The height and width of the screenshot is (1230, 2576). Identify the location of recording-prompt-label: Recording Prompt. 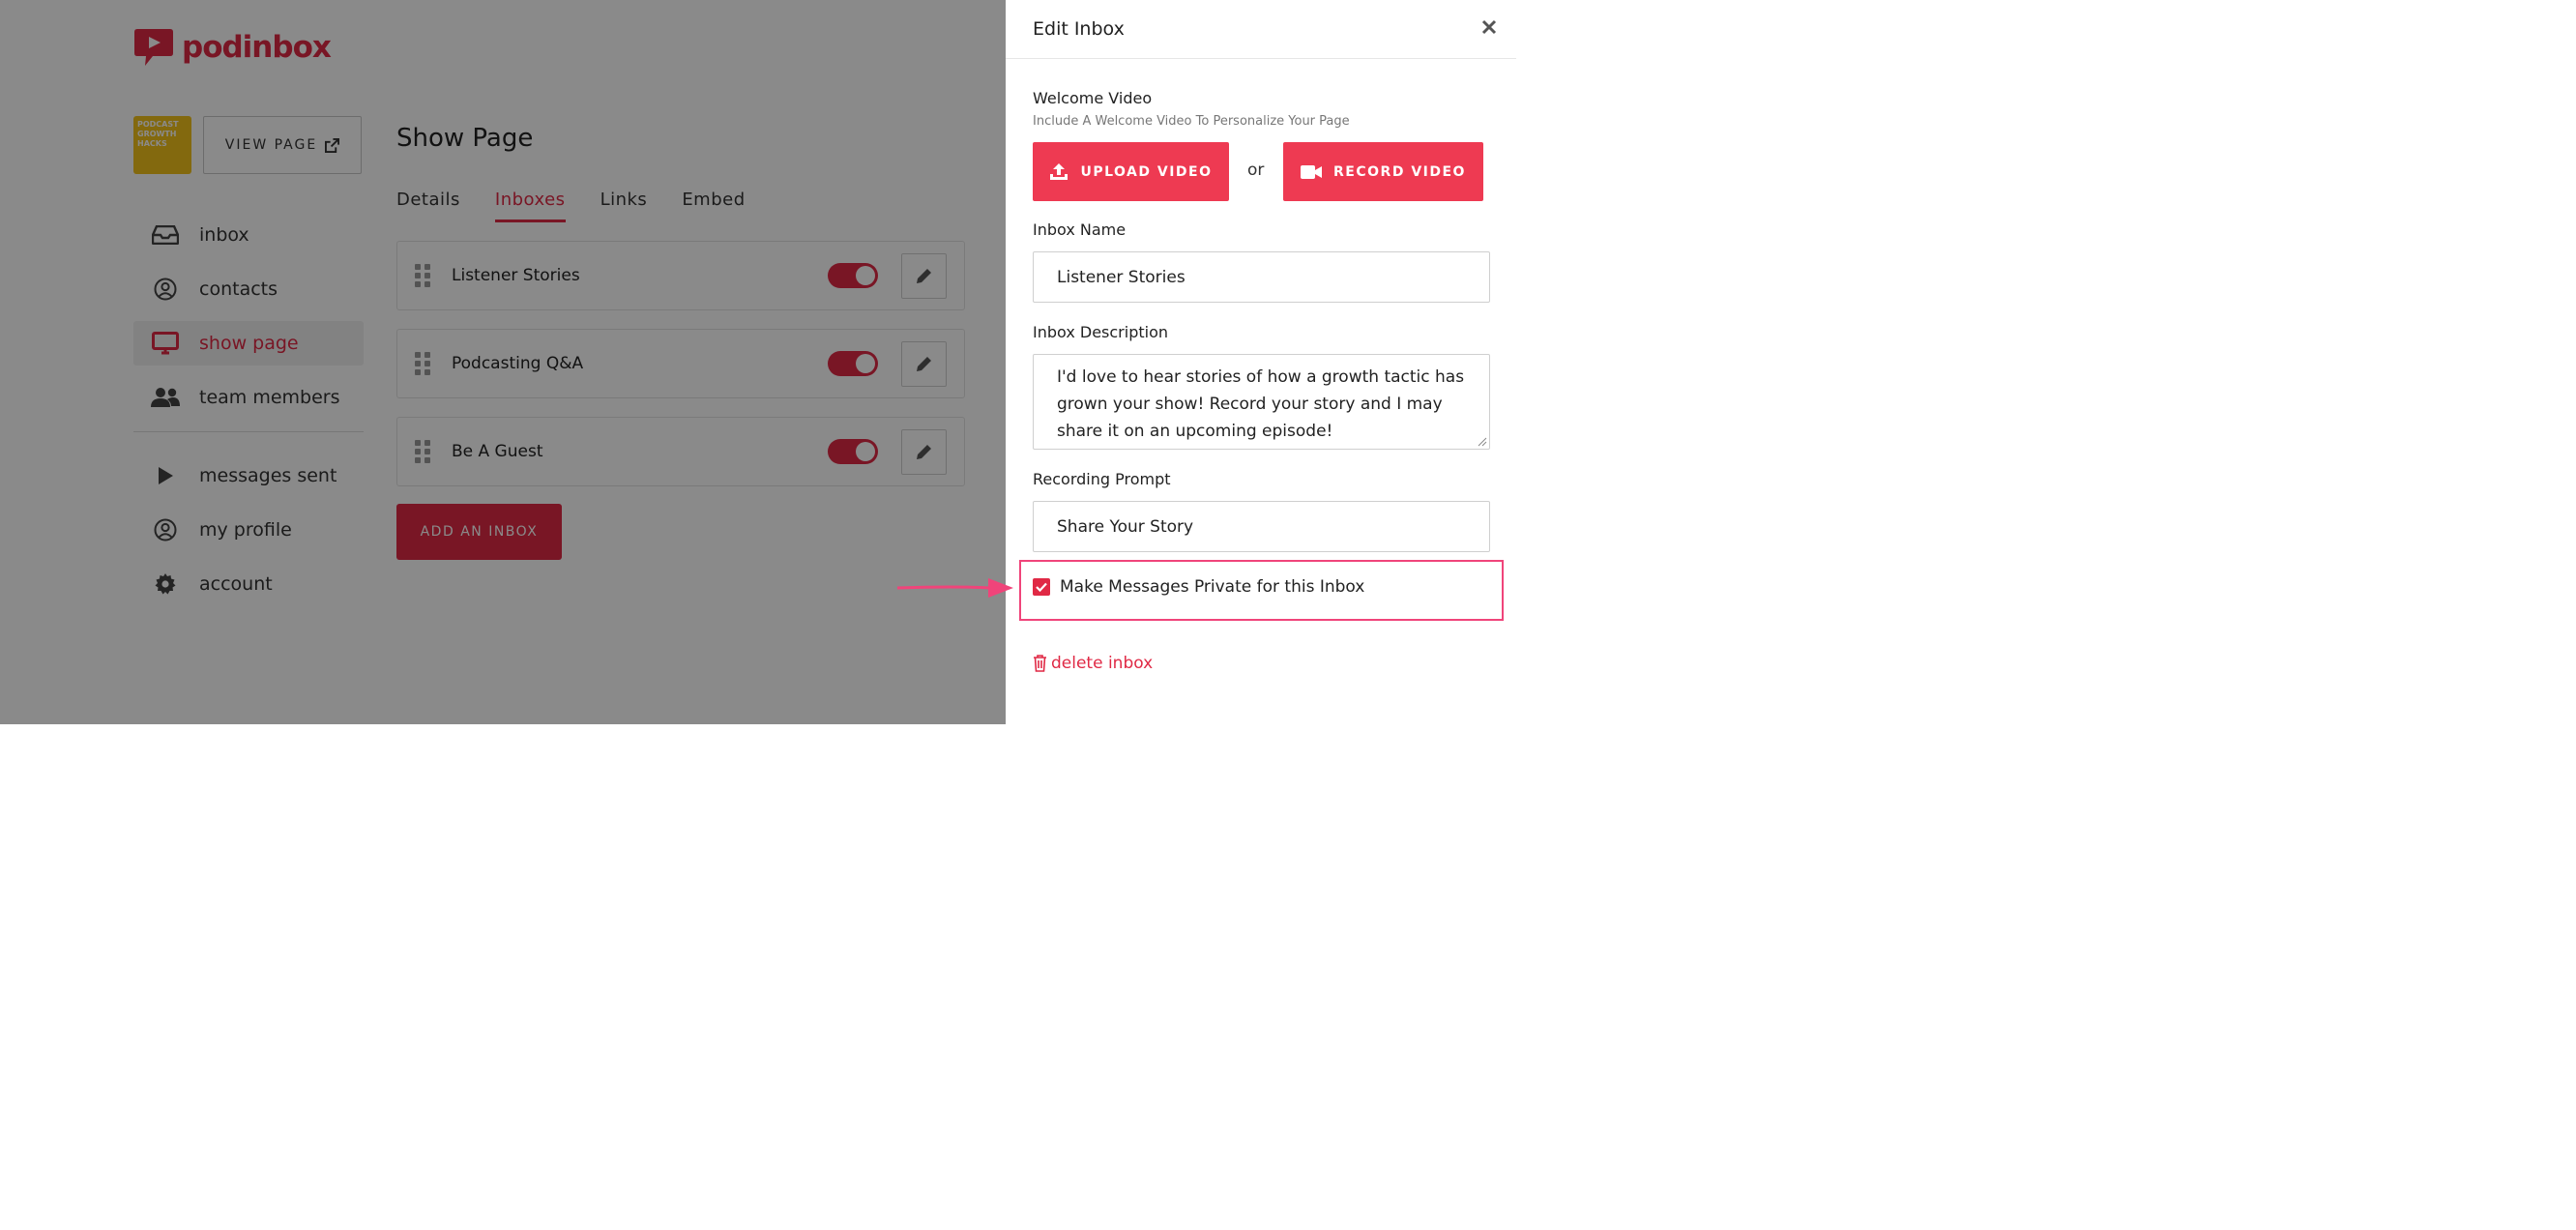
(1102, 479).